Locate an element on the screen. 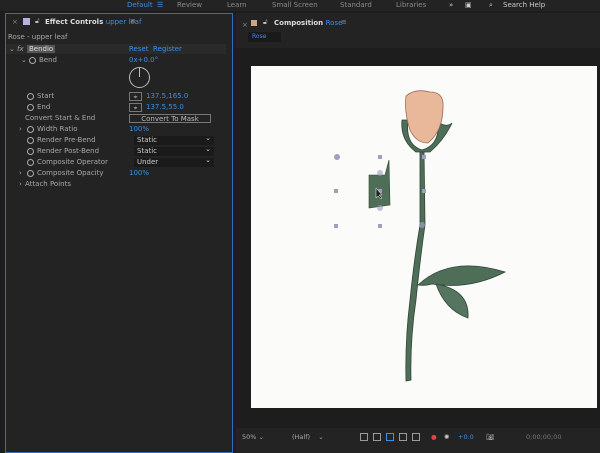 Image resolution: width=600 pixels, height=453 pixels. guides-icon is located at coordinates (403, 437).